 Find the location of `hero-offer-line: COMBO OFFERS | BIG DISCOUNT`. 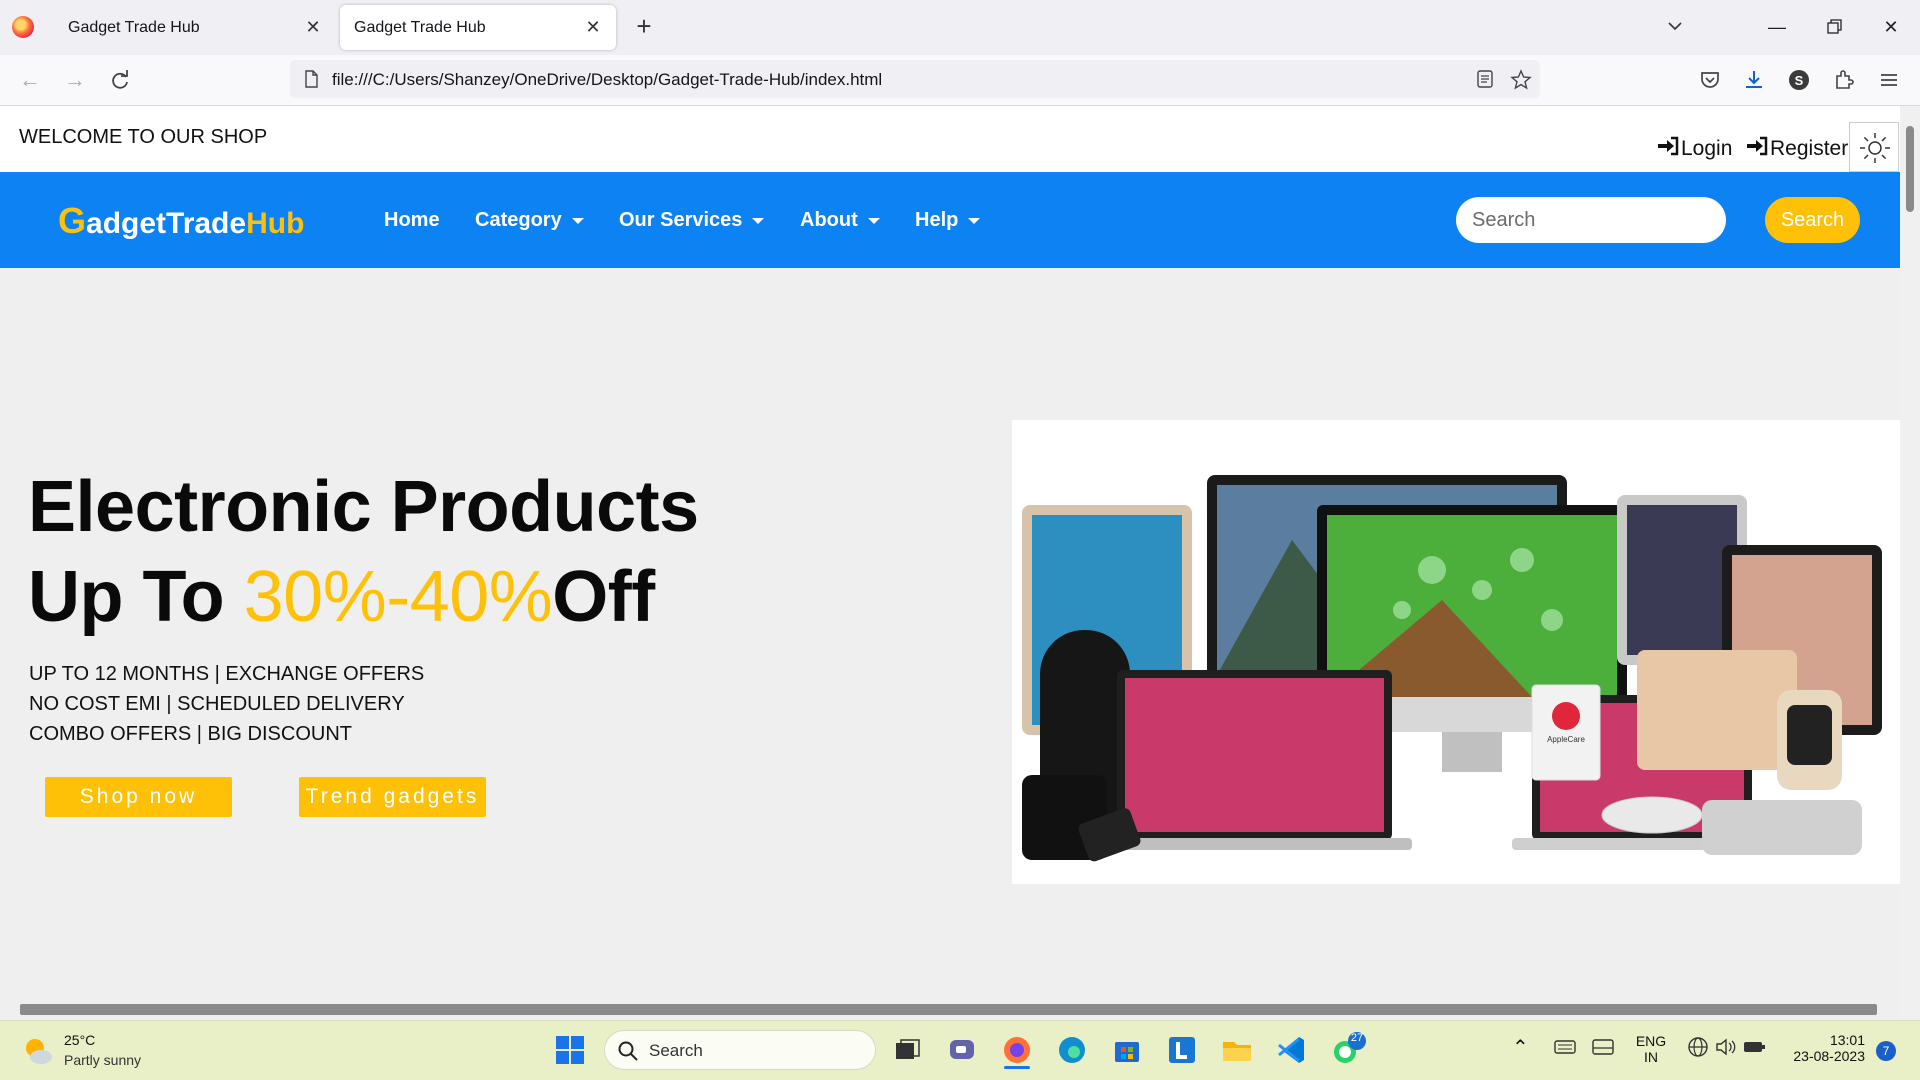

hero-offer-line: COMBO OFFERS | BIG DISCOUNT is located at coordinates (190, 734).